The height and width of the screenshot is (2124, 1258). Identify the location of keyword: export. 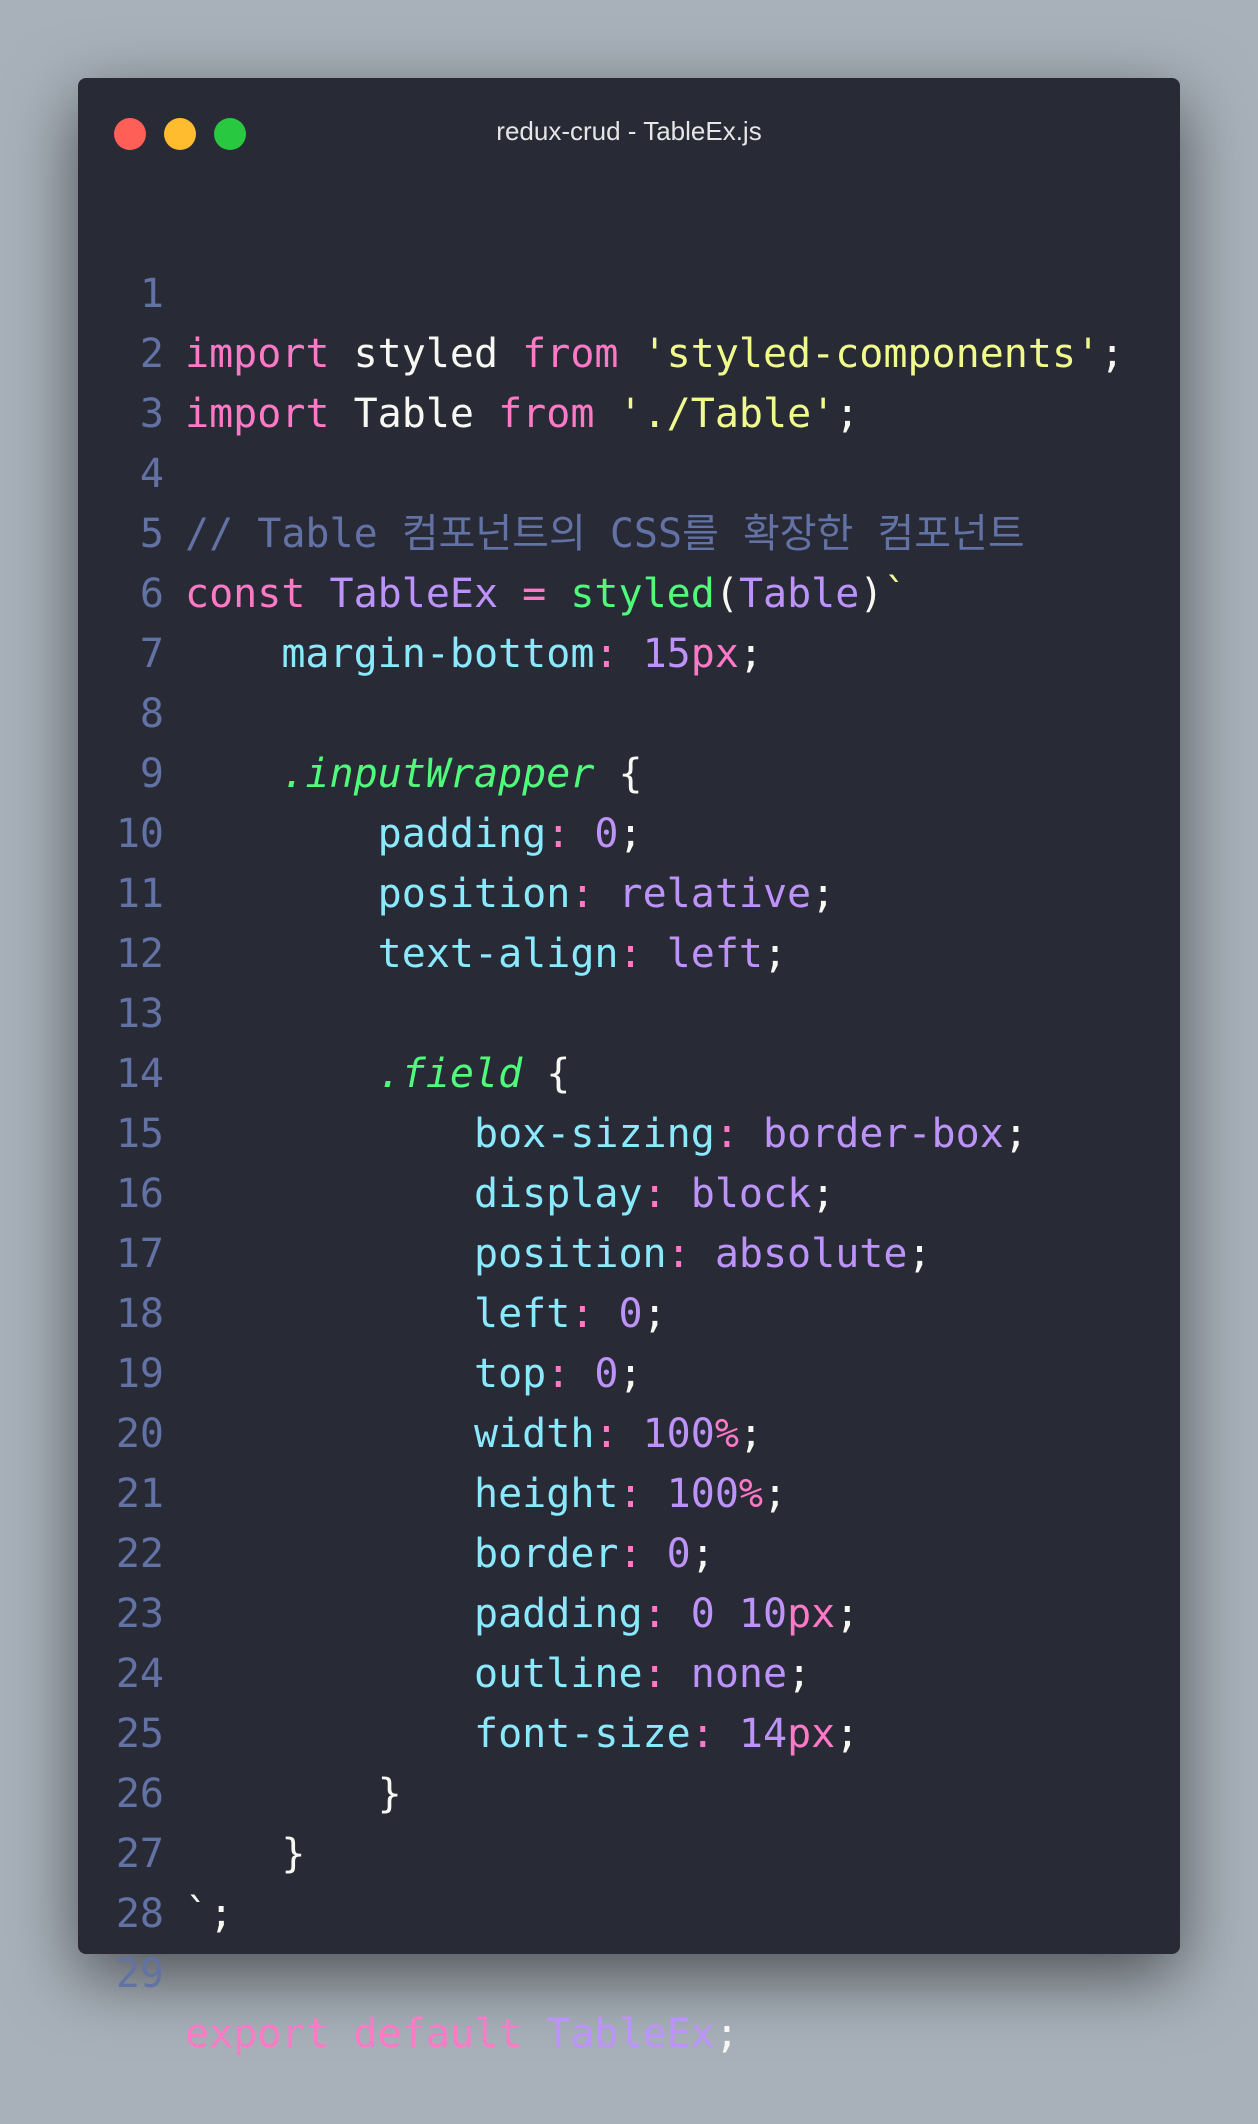
(257, 2034).